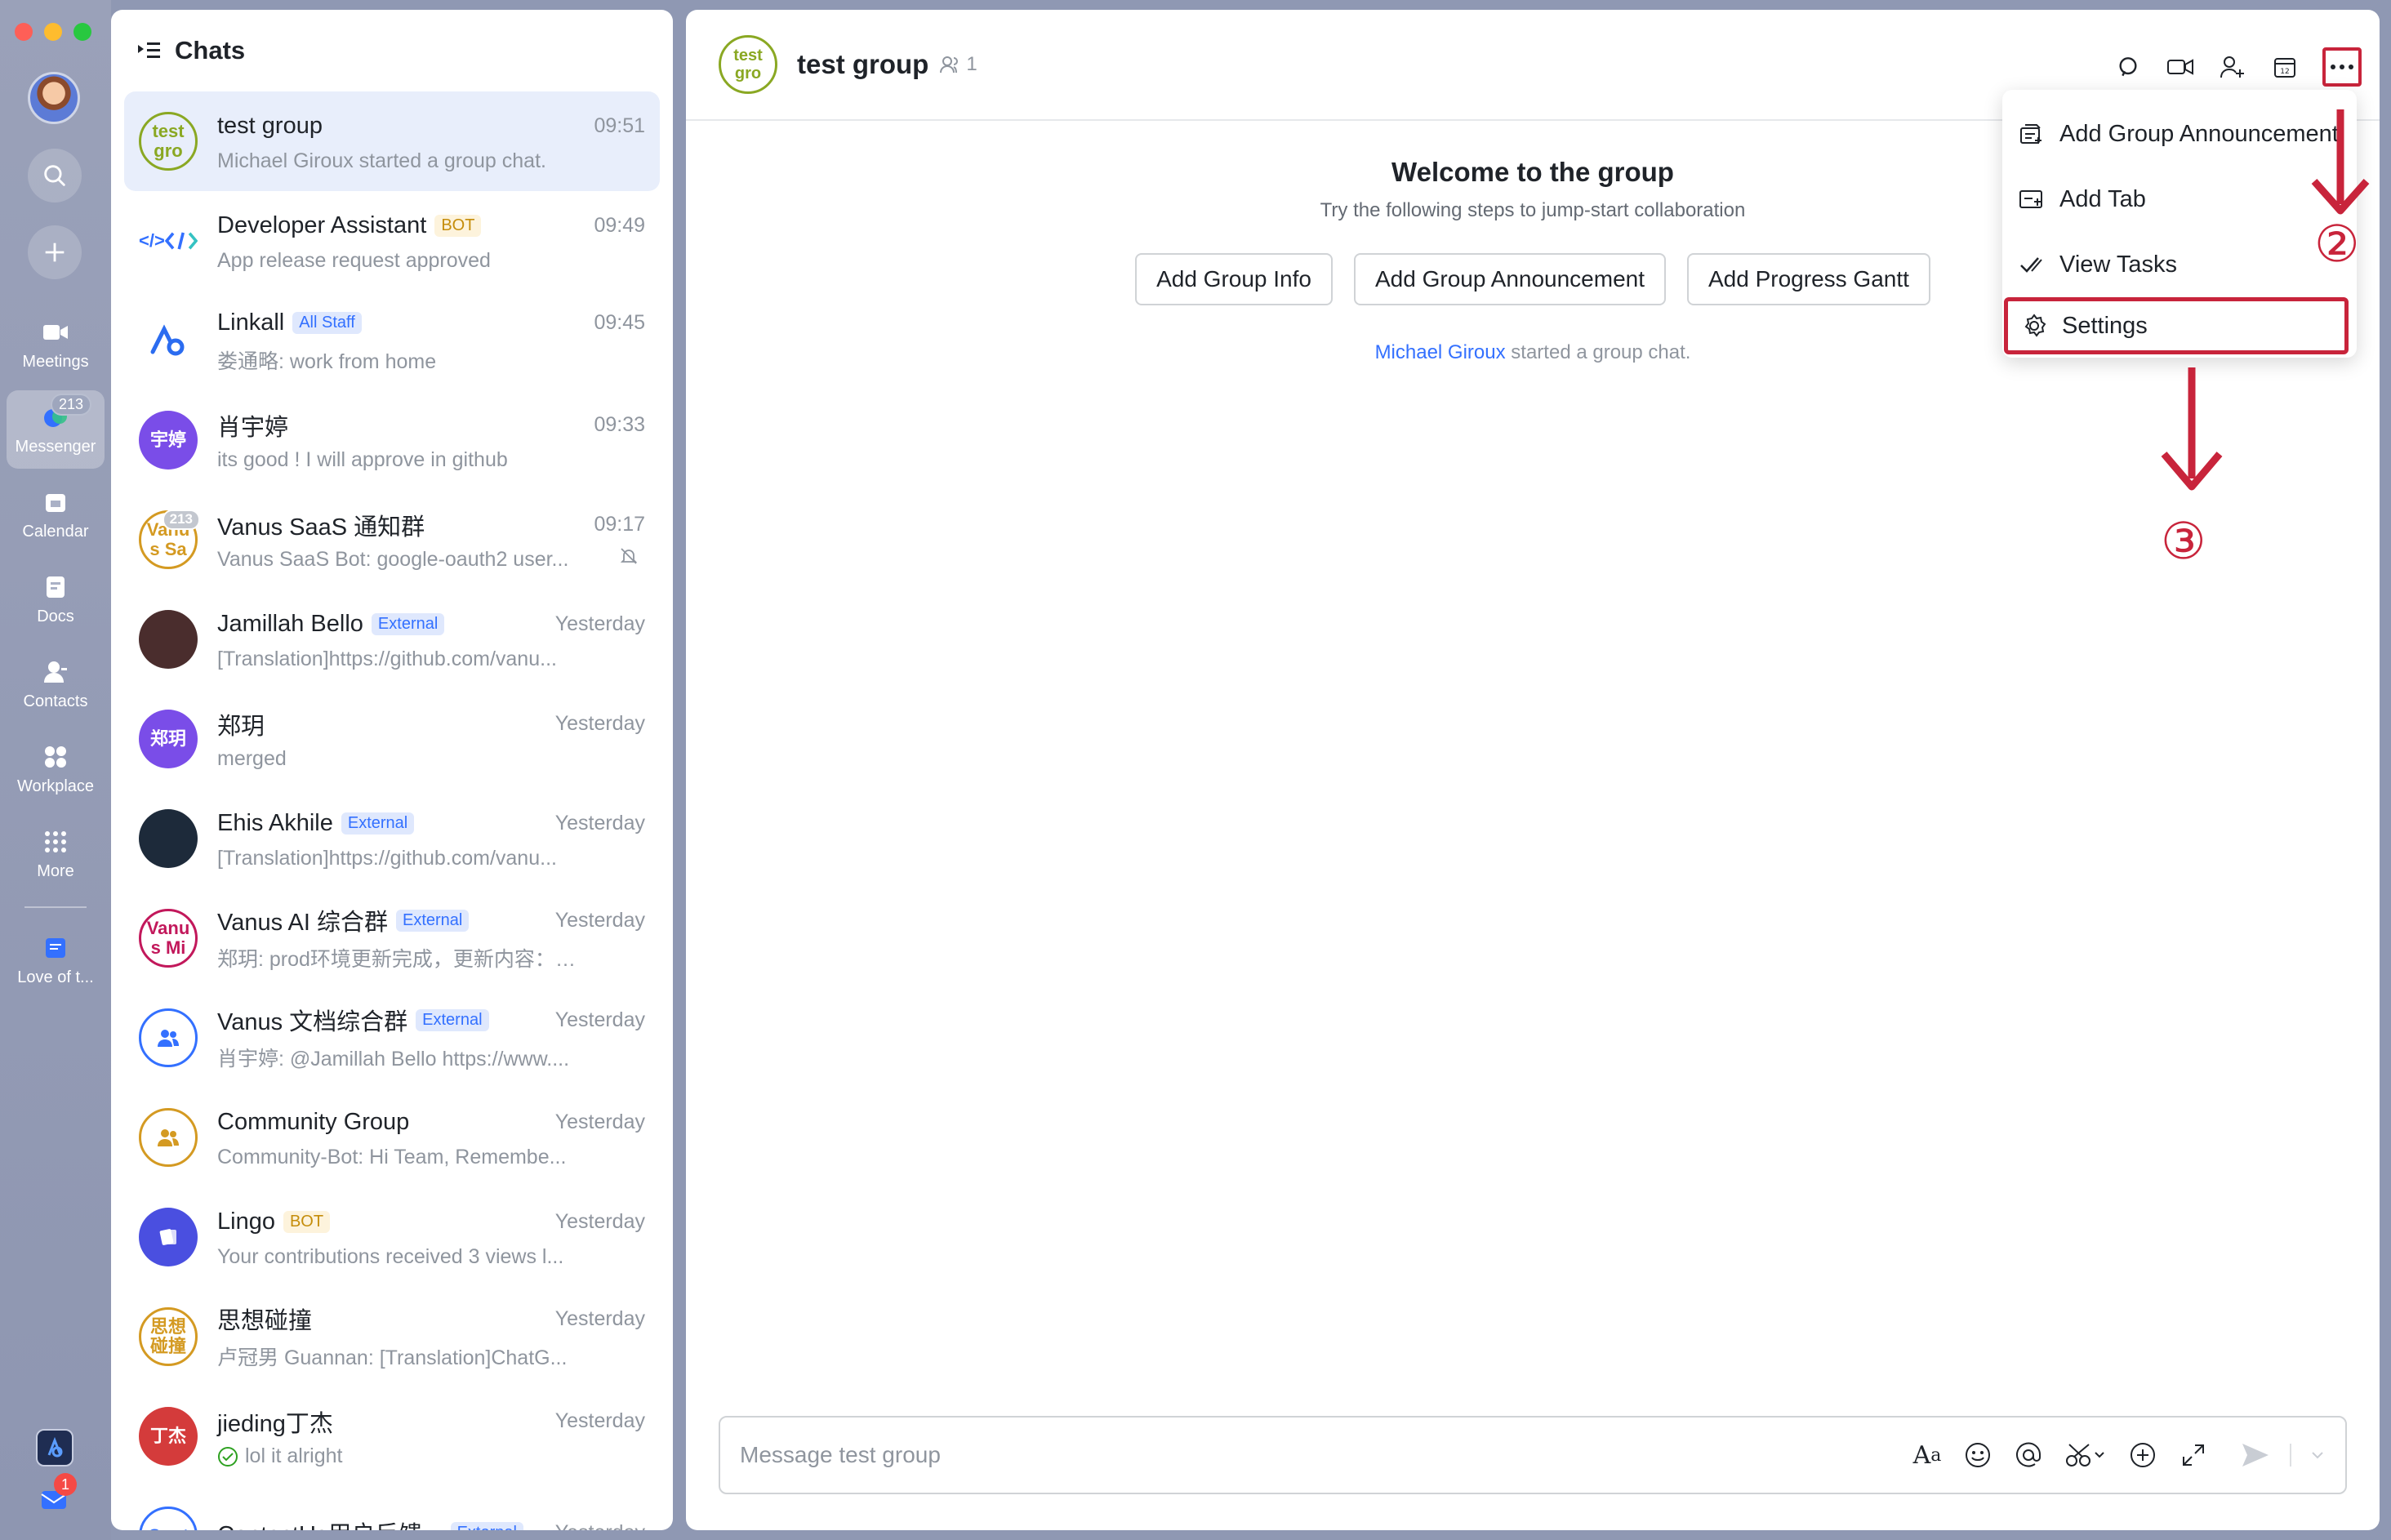 The height and width of the screenshot is (1540, 2391). I want to click on search-icon, so click(54, 175).